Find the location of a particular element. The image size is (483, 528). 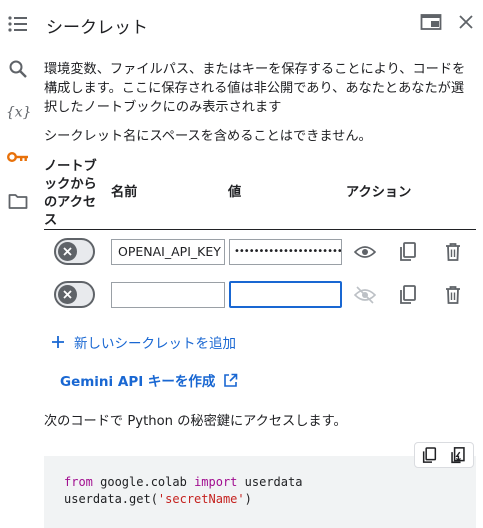

plus-icon is located at coordinates (58, 342).